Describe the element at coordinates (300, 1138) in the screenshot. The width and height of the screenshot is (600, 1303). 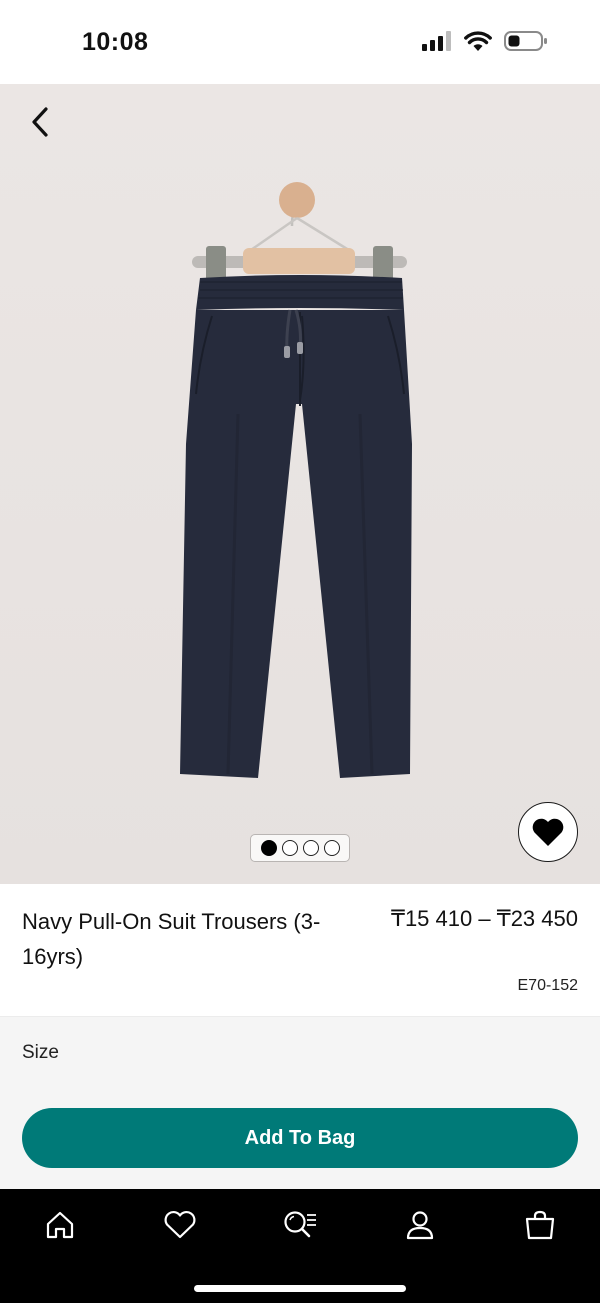
I see `add-to-bag-button: Add To Bag` at that location.